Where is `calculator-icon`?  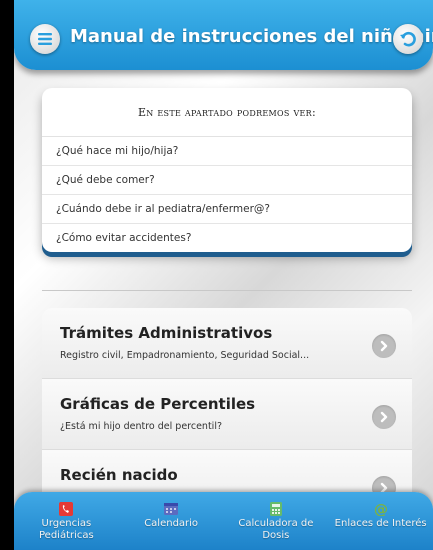 calculator-icon is located at coordinates (276, 509).